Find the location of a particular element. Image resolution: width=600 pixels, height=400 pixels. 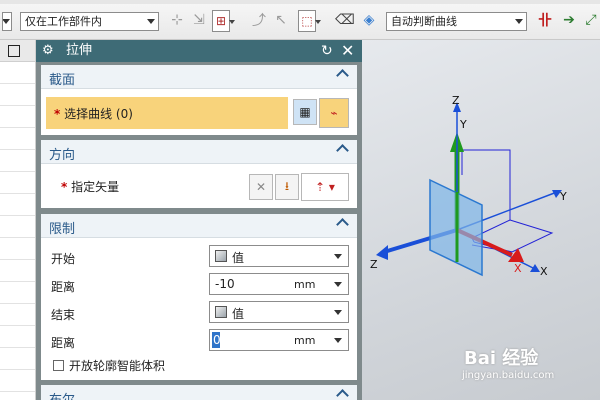

limits-header: 限制 is located at coordinates (199, 226).